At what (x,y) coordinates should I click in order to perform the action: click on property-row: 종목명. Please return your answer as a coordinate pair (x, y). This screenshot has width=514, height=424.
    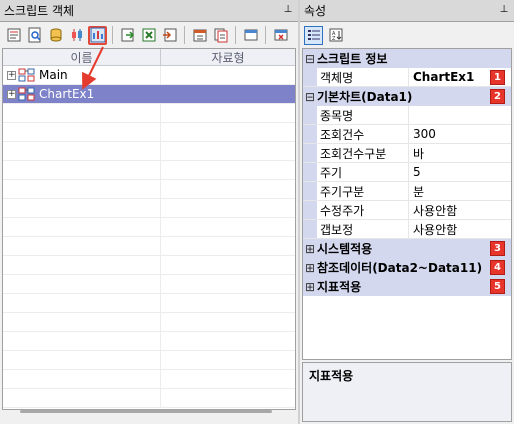
    Looking at the image, I should click on (407, 115).